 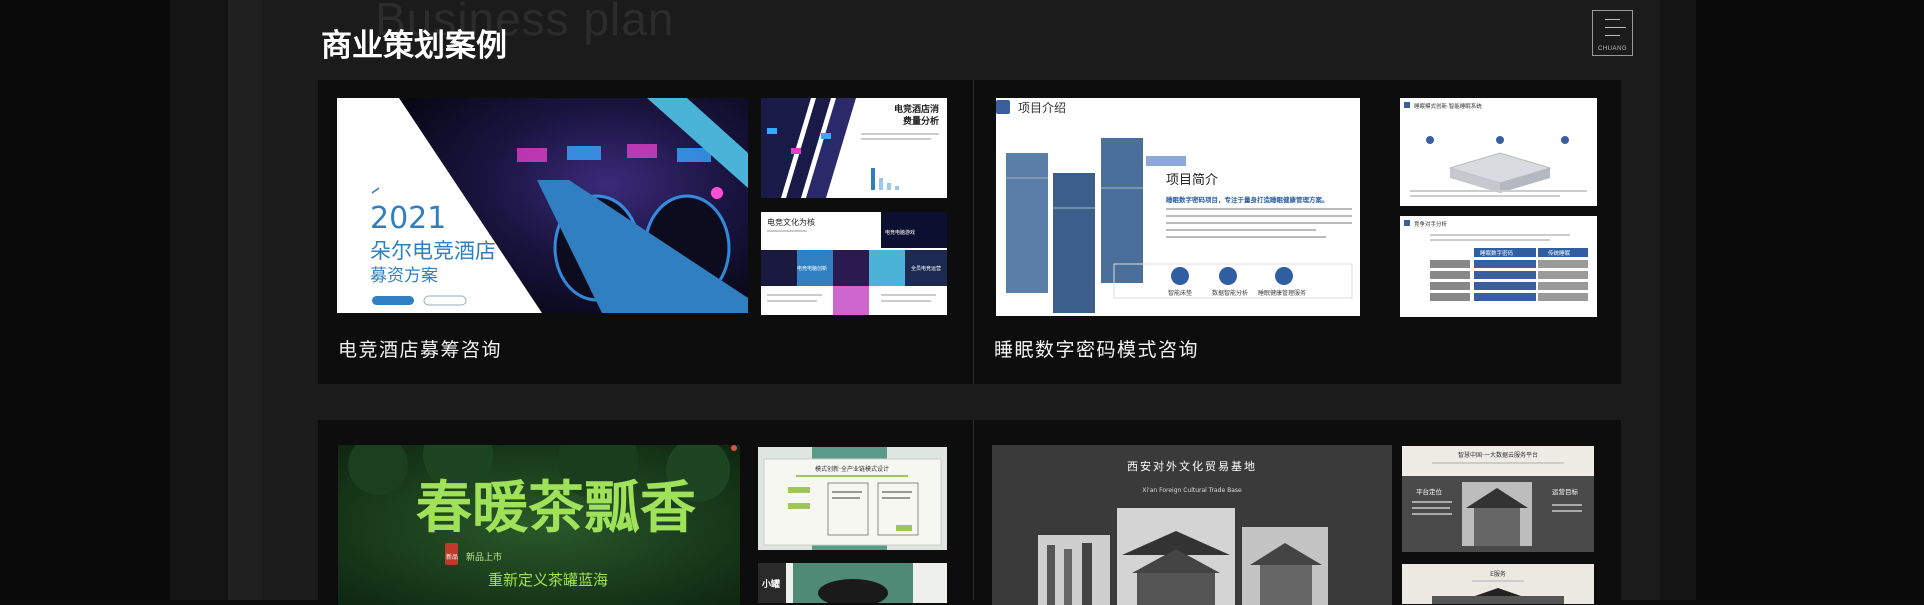 I want to click on sleep-side-bottom: 竞争对手分析 睡眠数字密码 传统睡眠, so click(x=1498, y=266).